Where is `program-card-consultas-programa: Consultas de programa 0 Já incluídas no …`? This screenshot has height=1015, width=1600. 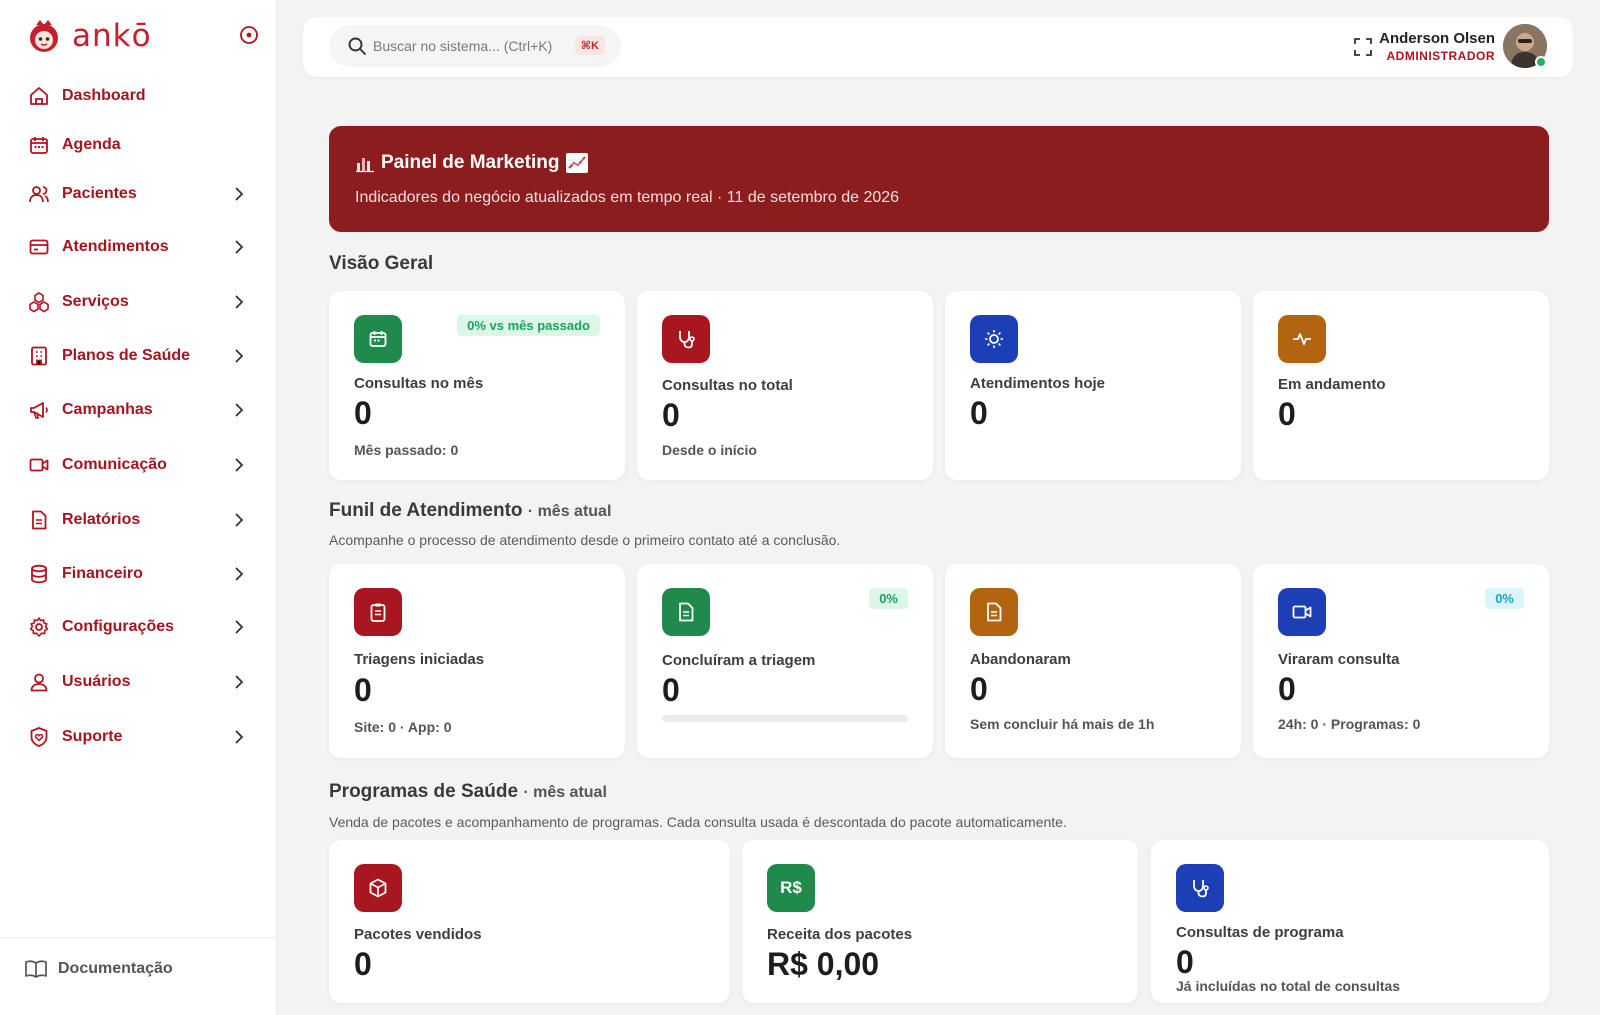
program-card-consultas-programa: Consultas de programa 0 Já incluídas no … is located at coordinates (1350, 921).